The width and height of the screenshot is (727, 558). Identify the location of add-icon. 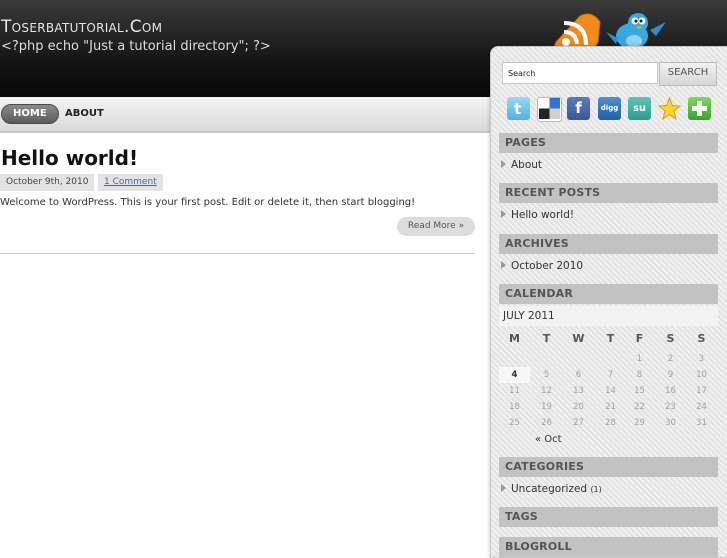
(699, 108).